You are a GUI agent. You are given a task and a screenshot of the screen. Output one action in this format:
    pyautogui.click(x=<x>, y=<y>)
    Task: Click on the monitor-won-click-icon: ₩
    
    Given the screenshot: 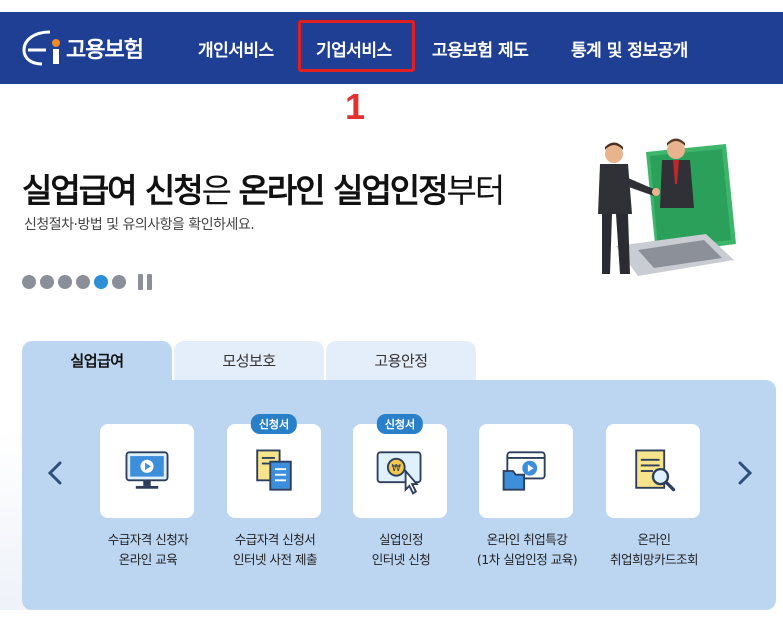 What is the action you would take?
    pyautogui.click(x=399, y=473)
    